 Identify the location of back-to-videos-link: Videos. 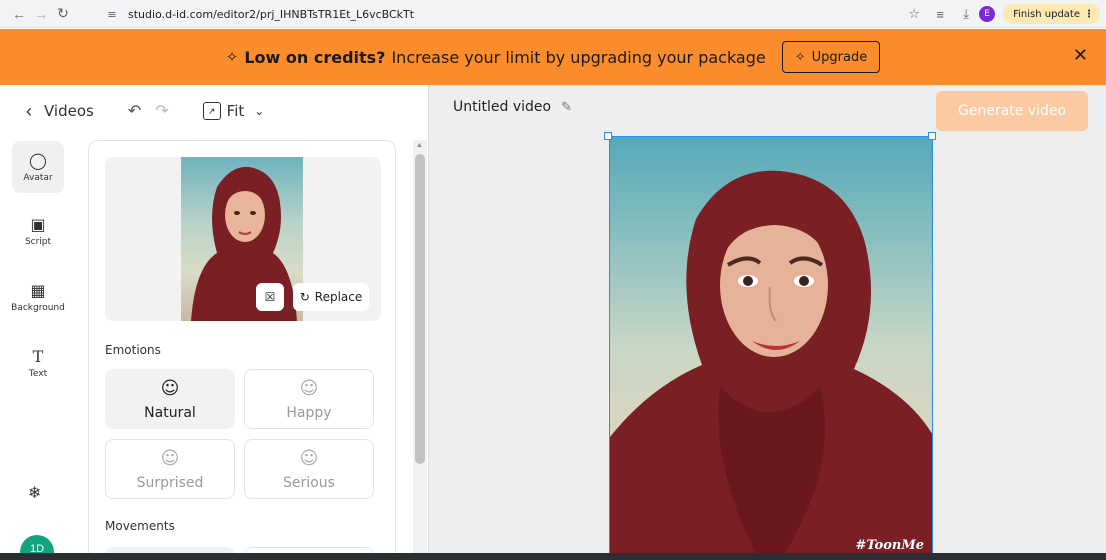
(69, 111).